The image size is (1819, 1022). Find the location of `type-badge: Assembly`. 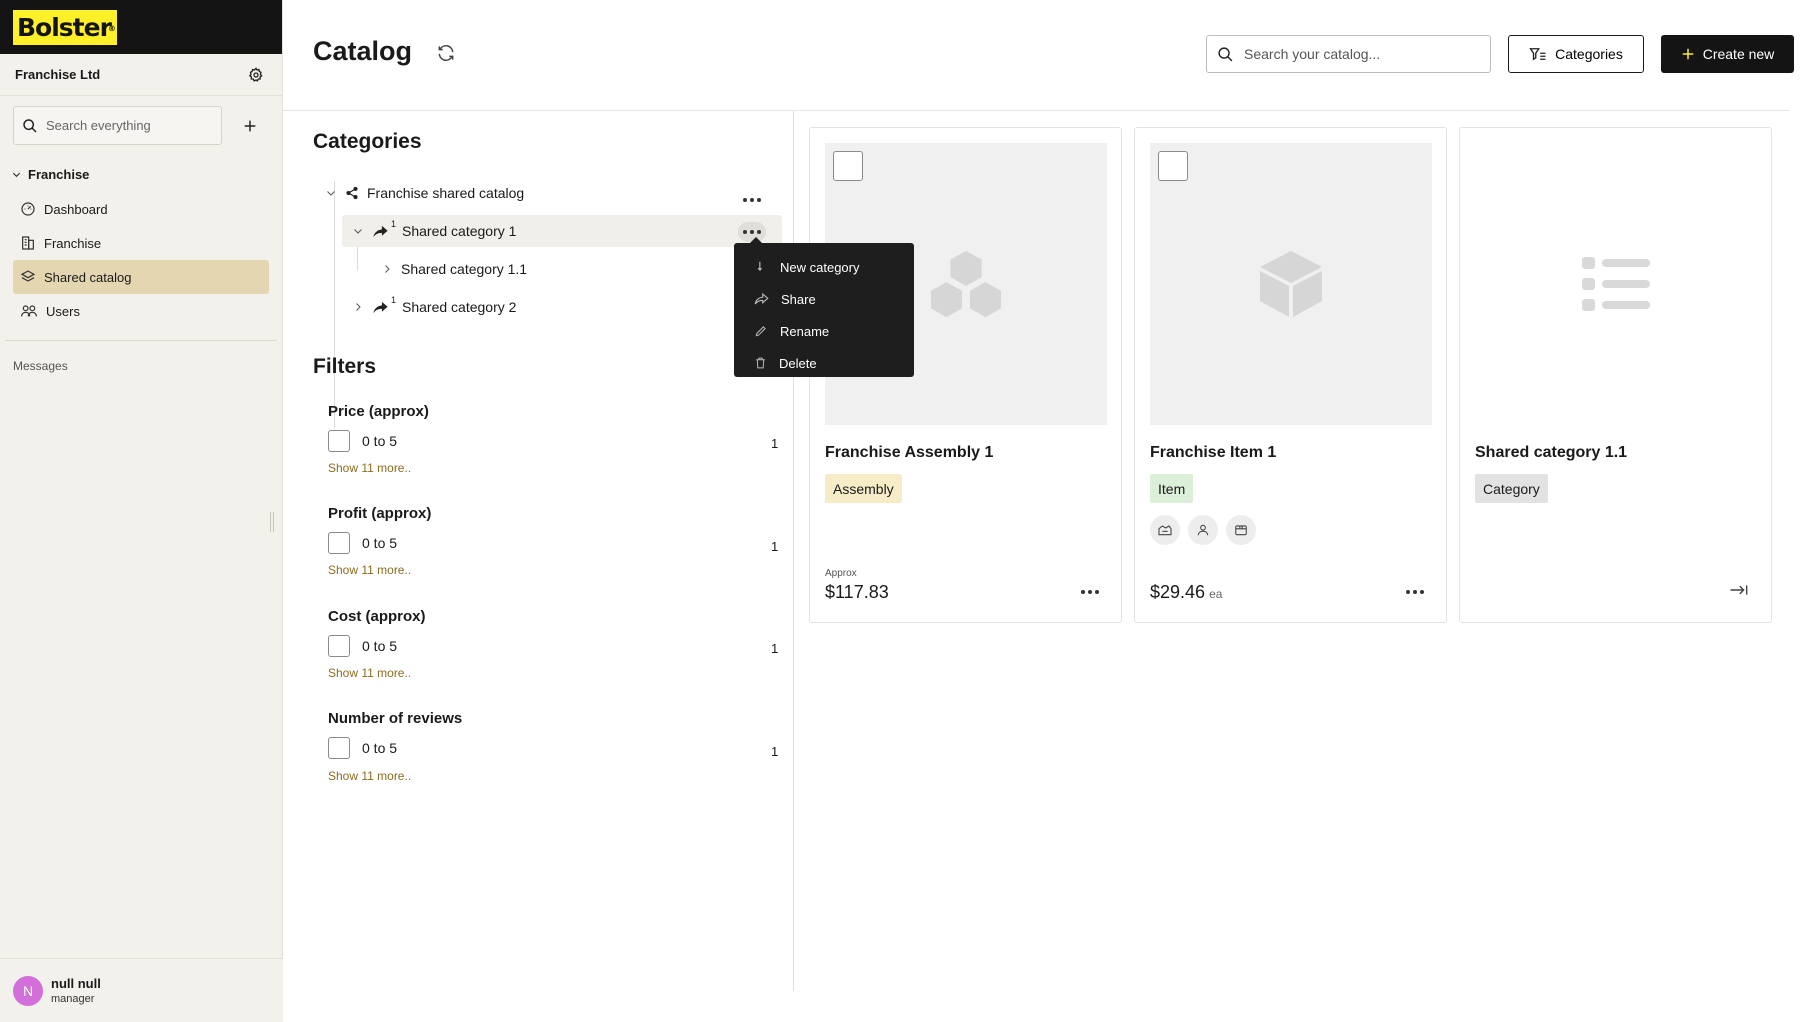

type-badge: Assembly is located at coordinates (863, 488).